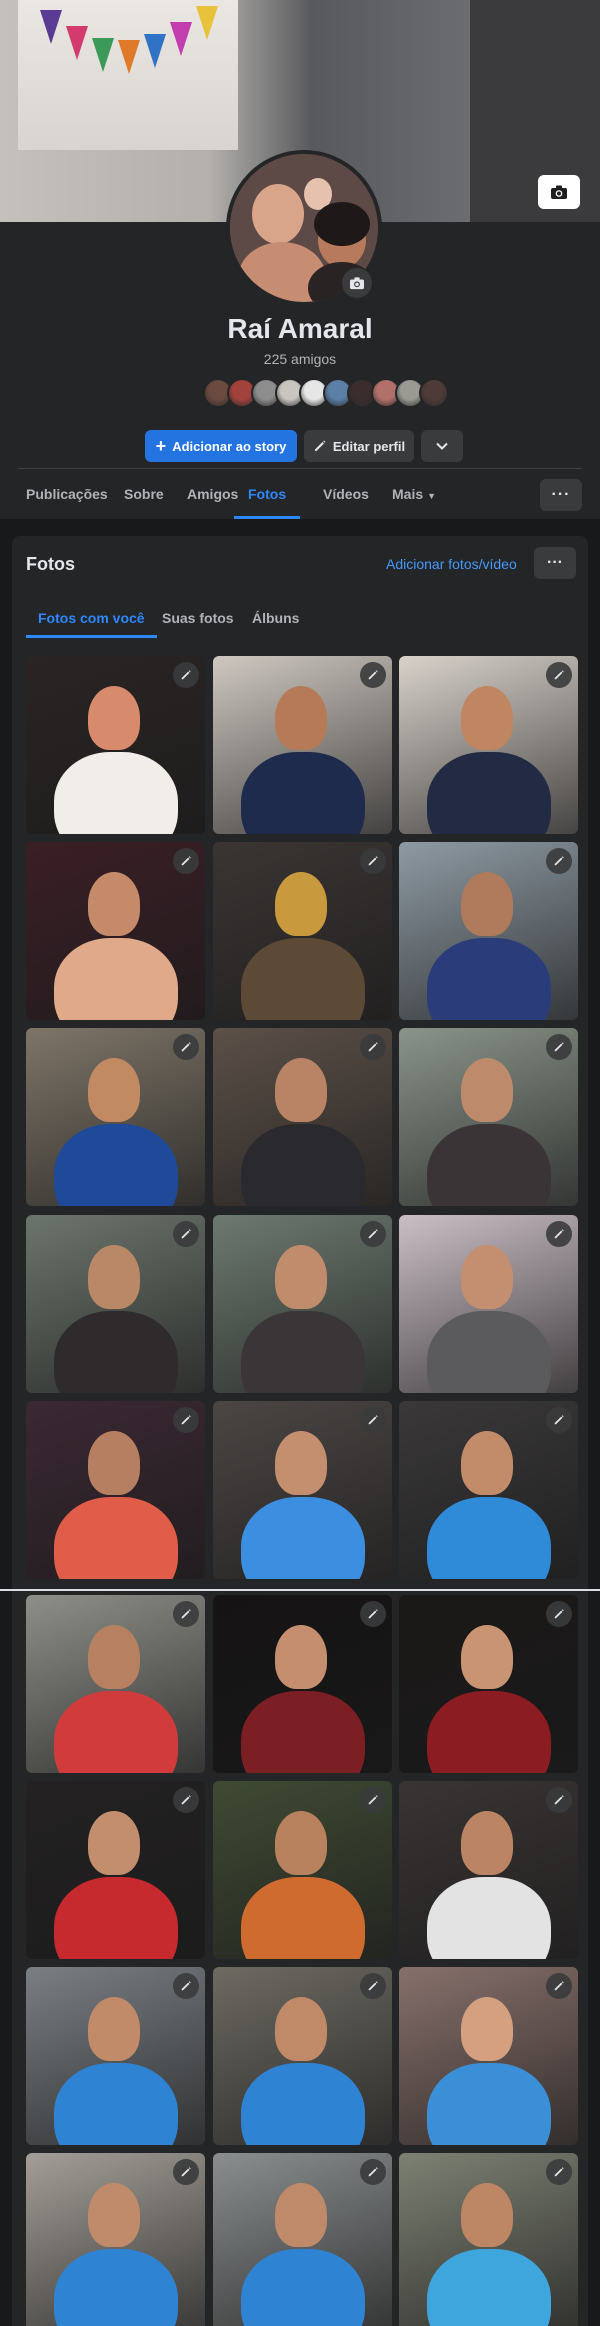 The height and width of the screenshot is (2326, 600). I want to click on photos-more-button: ···, so click(555, 563).